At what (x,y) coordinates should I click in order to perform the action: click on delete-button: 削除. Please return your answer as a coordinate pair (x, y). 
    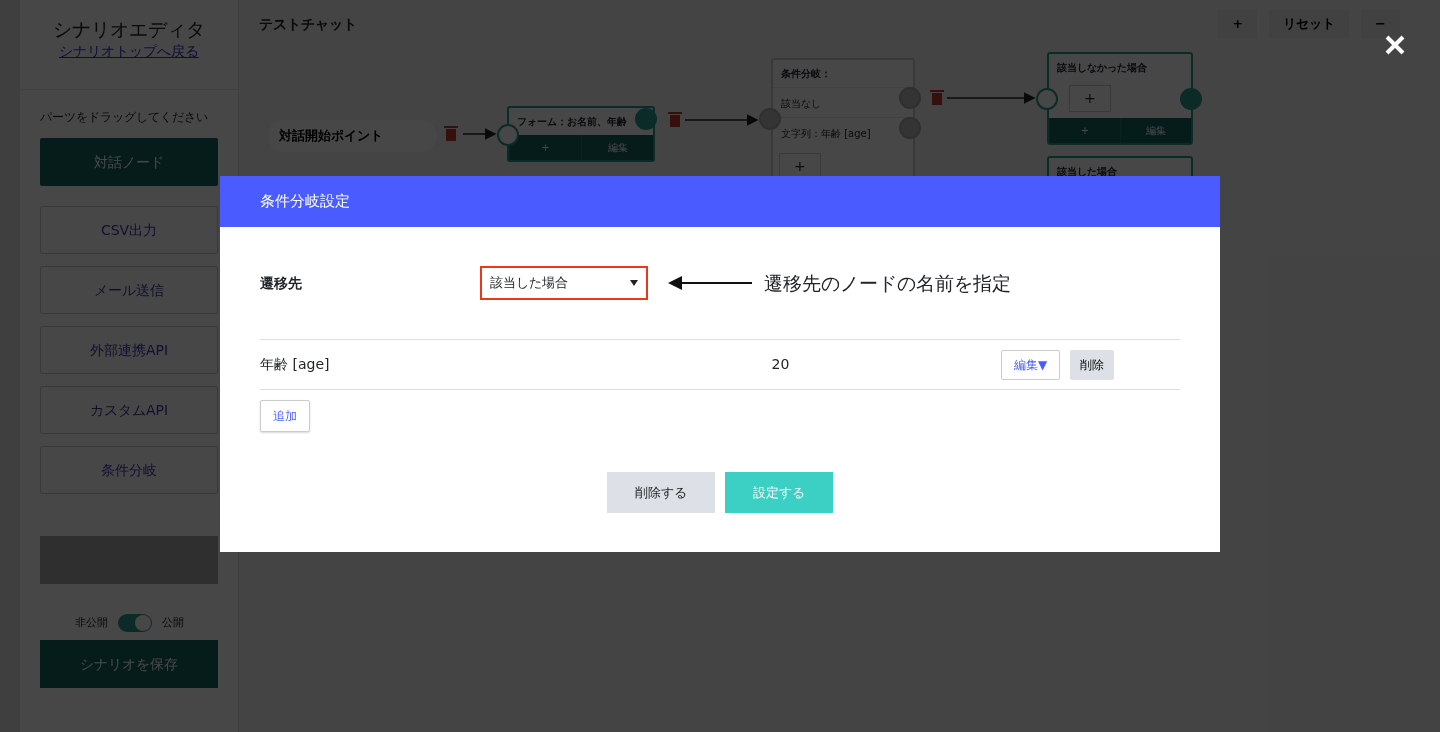
    Looking at the image, I should click on (1092, 364).